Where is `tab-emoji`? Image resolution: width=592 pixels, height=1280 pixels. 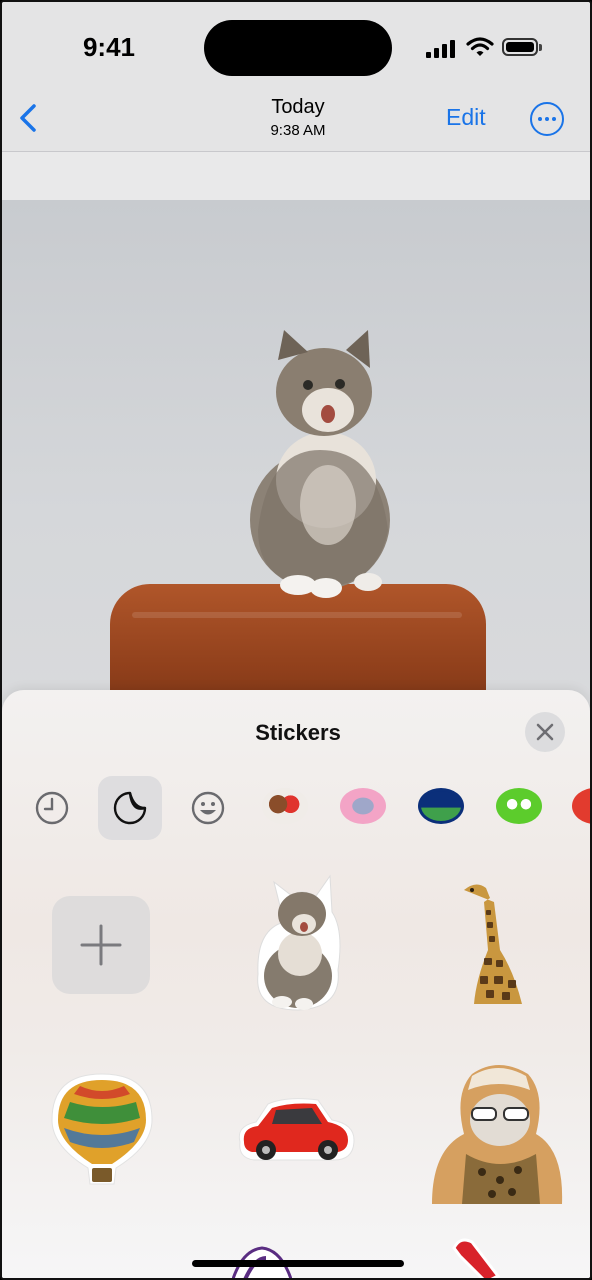
tab-emoji is located at coordinates (208, 808).